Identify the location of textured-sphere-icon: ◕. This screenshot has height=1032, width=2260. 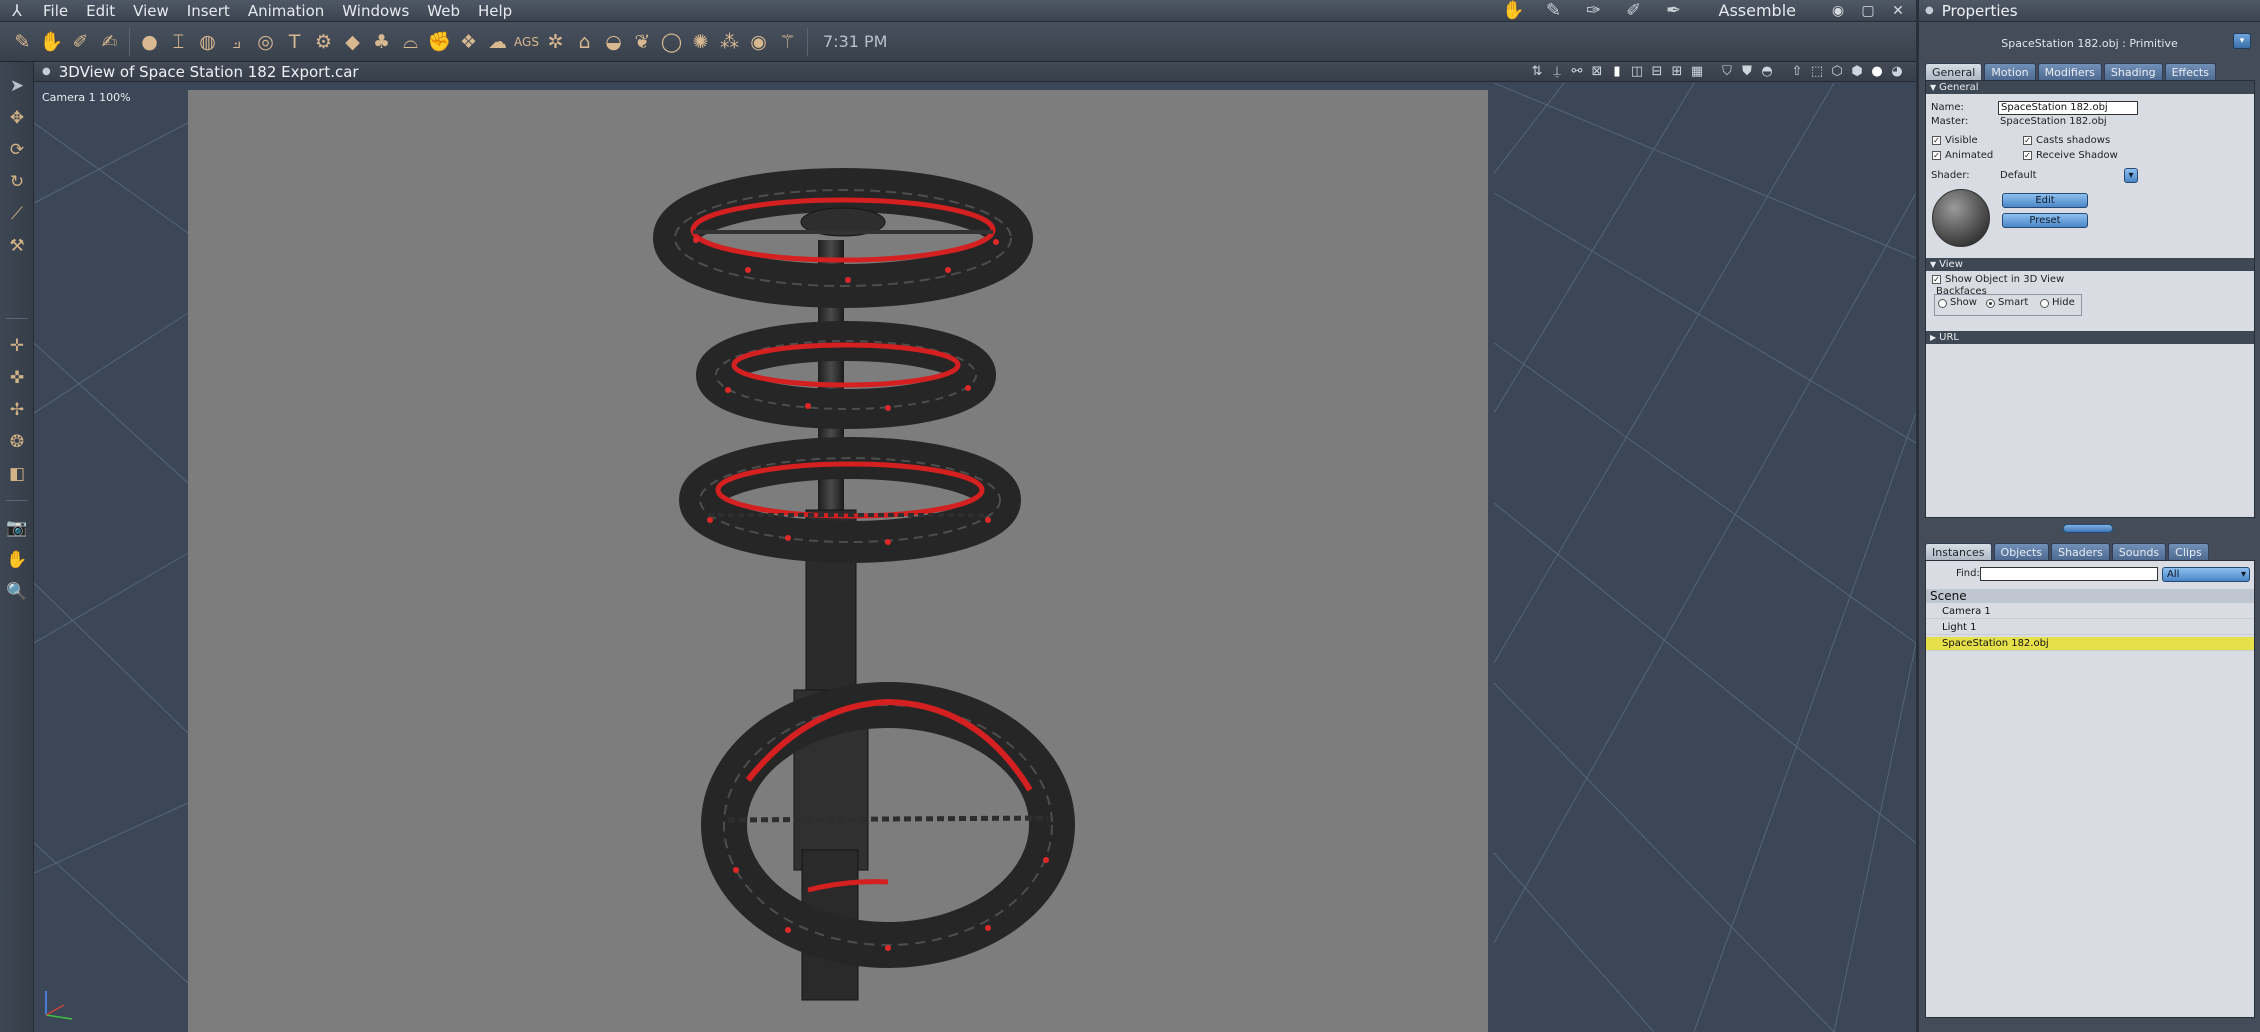
(1897, 71).